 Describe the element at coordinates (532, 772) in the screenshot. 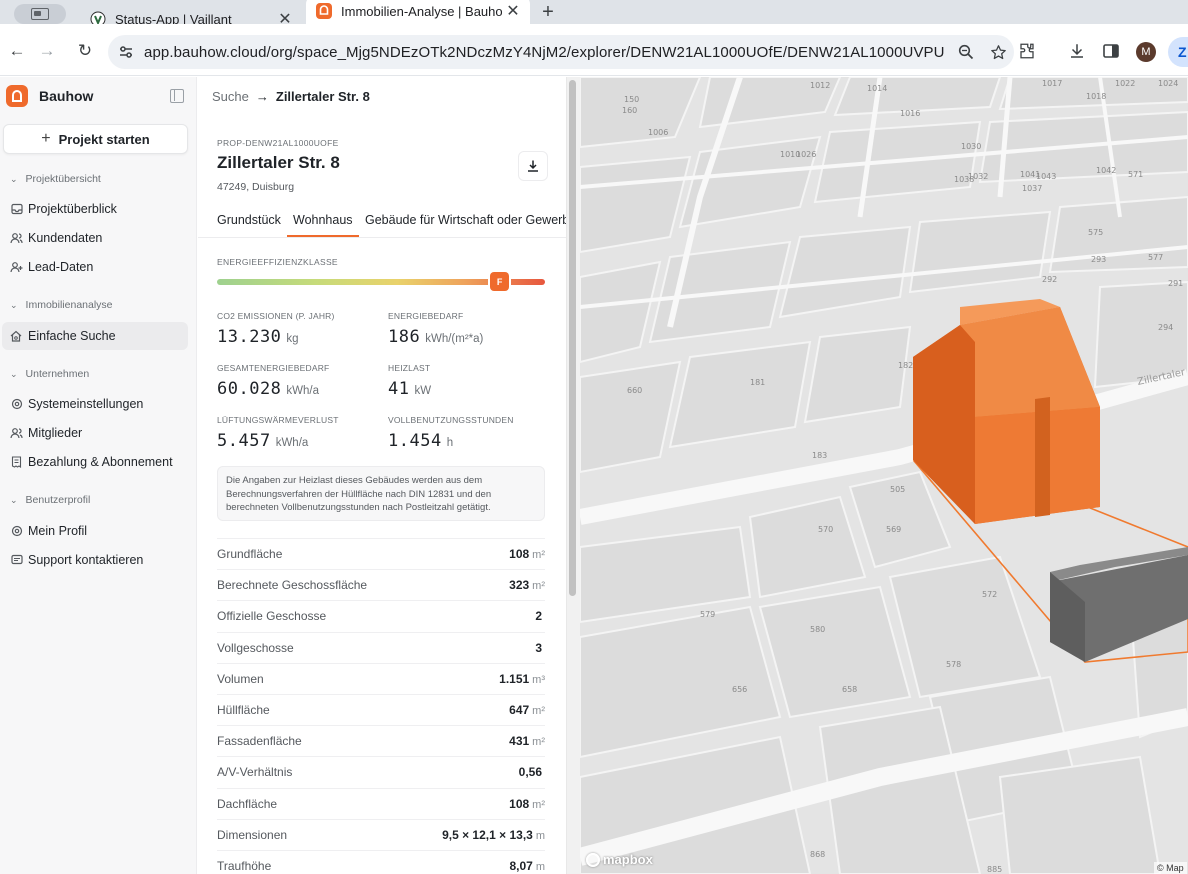

I see `attribute-value: 0,56` at that location.